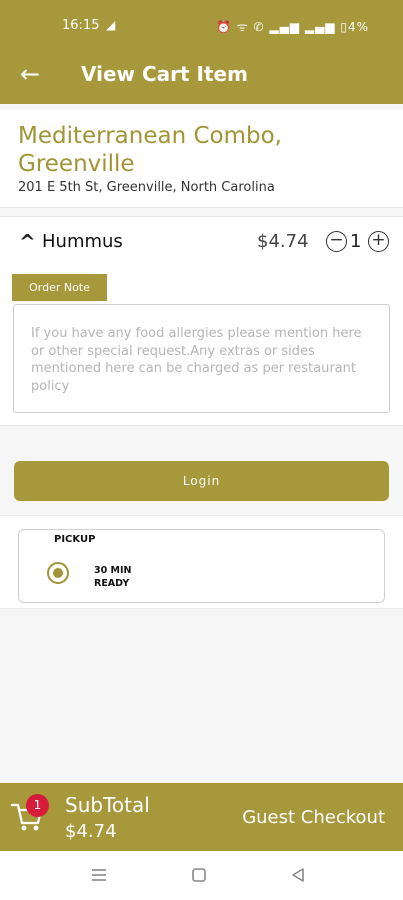 The image size is (403, 900). I want to click on back-arrow-icon: ←, so click(30, 74).